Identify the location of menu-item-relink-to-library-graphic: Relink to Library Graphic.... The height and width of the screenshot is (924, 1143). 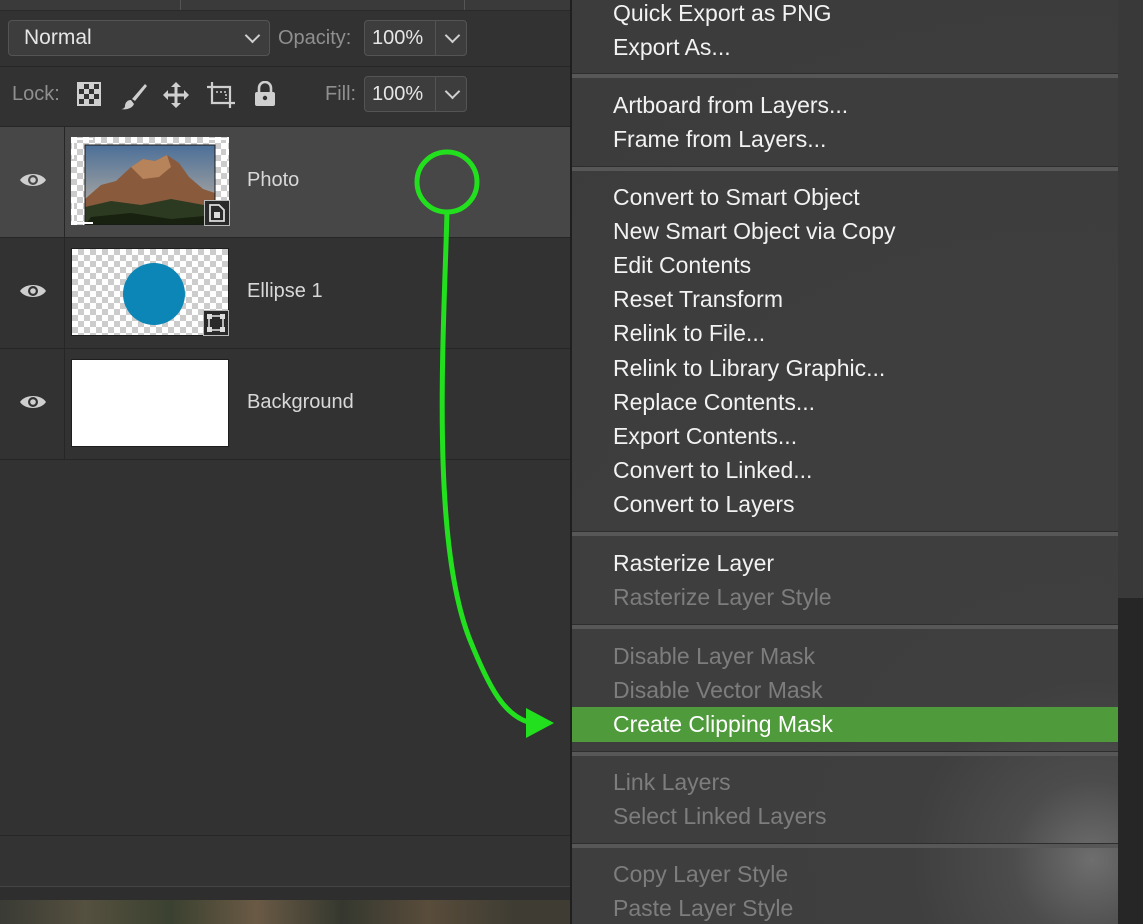
(749, 368).